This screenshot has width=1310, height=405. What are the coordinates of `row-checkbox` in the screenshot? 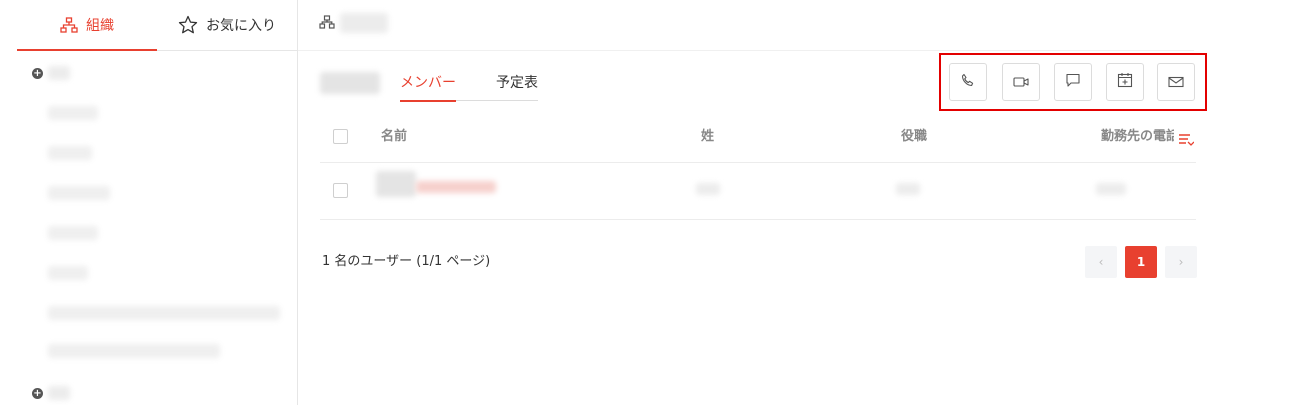 It's located at (340, 190).